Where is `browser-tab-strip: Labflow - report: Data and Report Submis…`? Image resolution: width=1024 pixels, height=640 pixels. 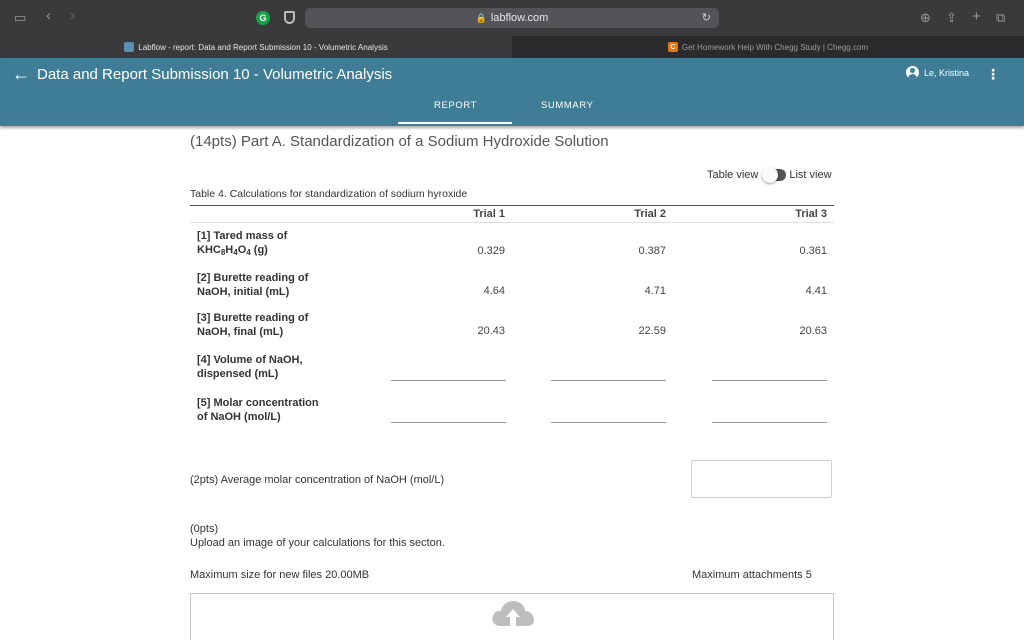
browser-tab-strip: Labflow - report: Data and Report Submis… is located at coordinates (512, 47).